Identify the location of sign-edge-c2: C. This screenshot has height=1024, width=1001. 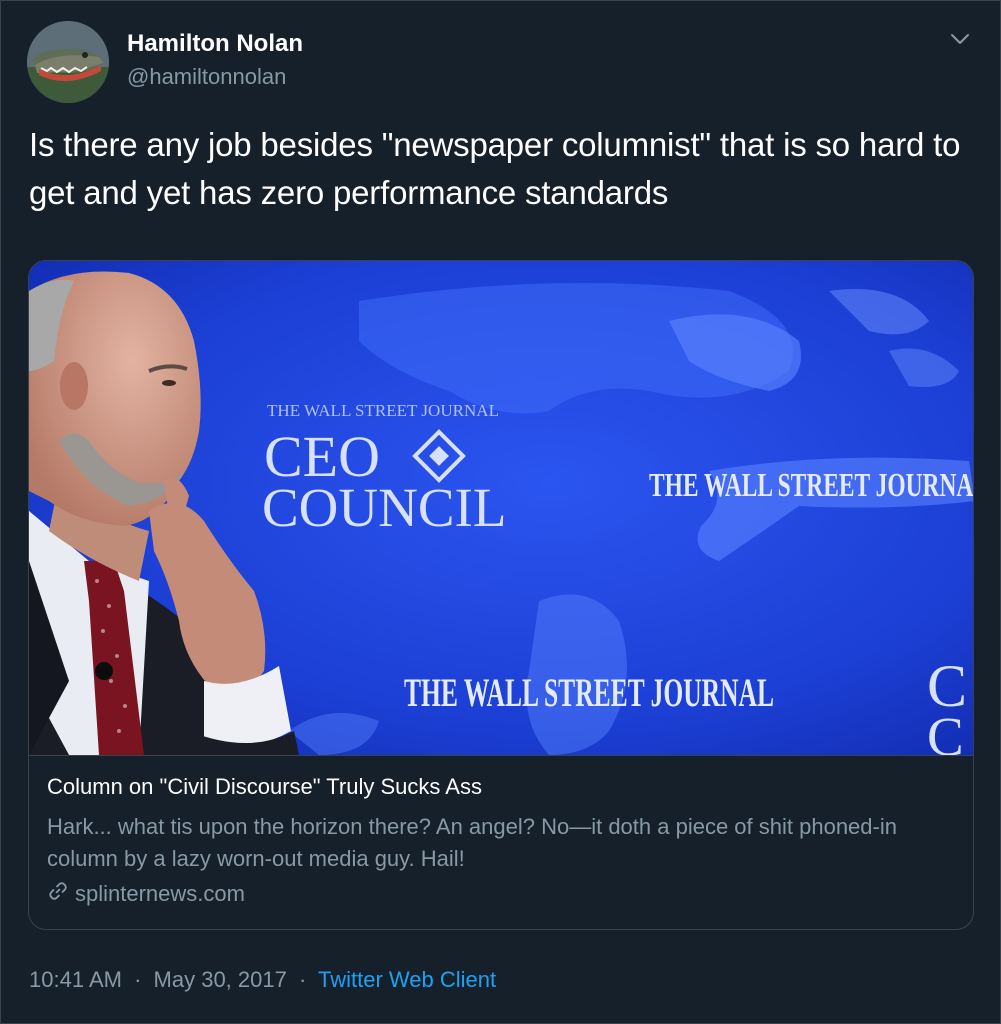
(945, 730).